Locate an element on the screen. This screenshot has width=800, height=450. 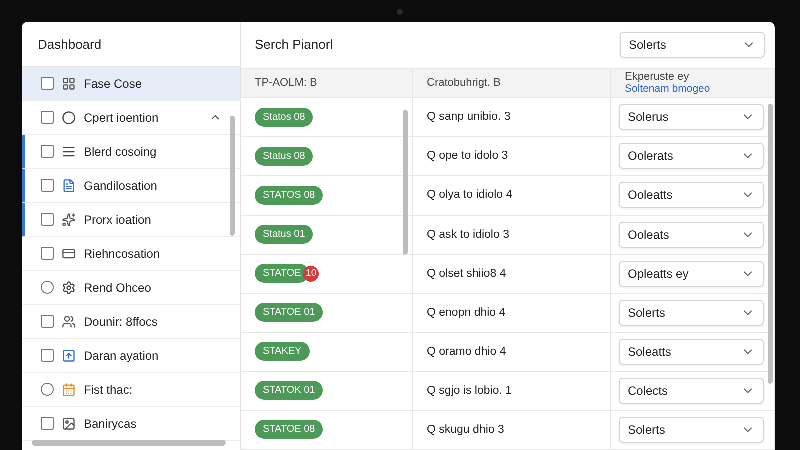
status-badge: STAKEY is located at coordinates (282, 352).